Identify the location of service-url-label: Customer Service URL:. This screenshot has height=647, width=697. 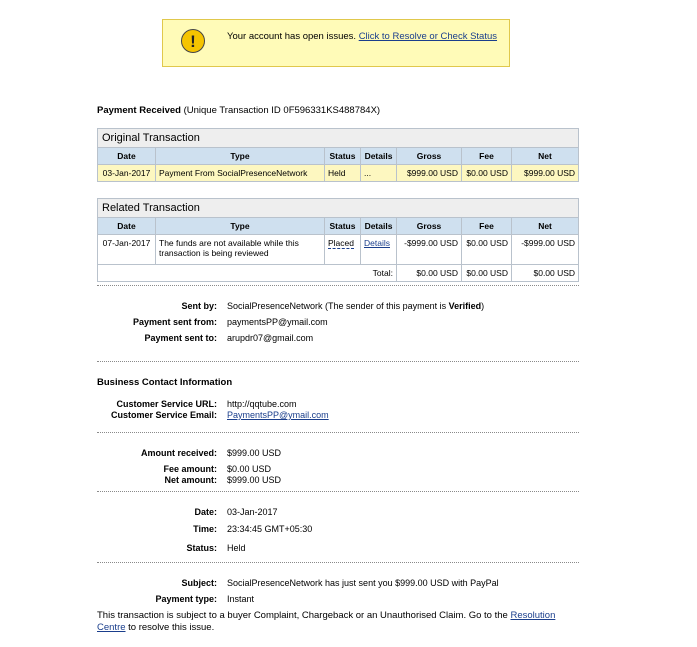
(166, 404).